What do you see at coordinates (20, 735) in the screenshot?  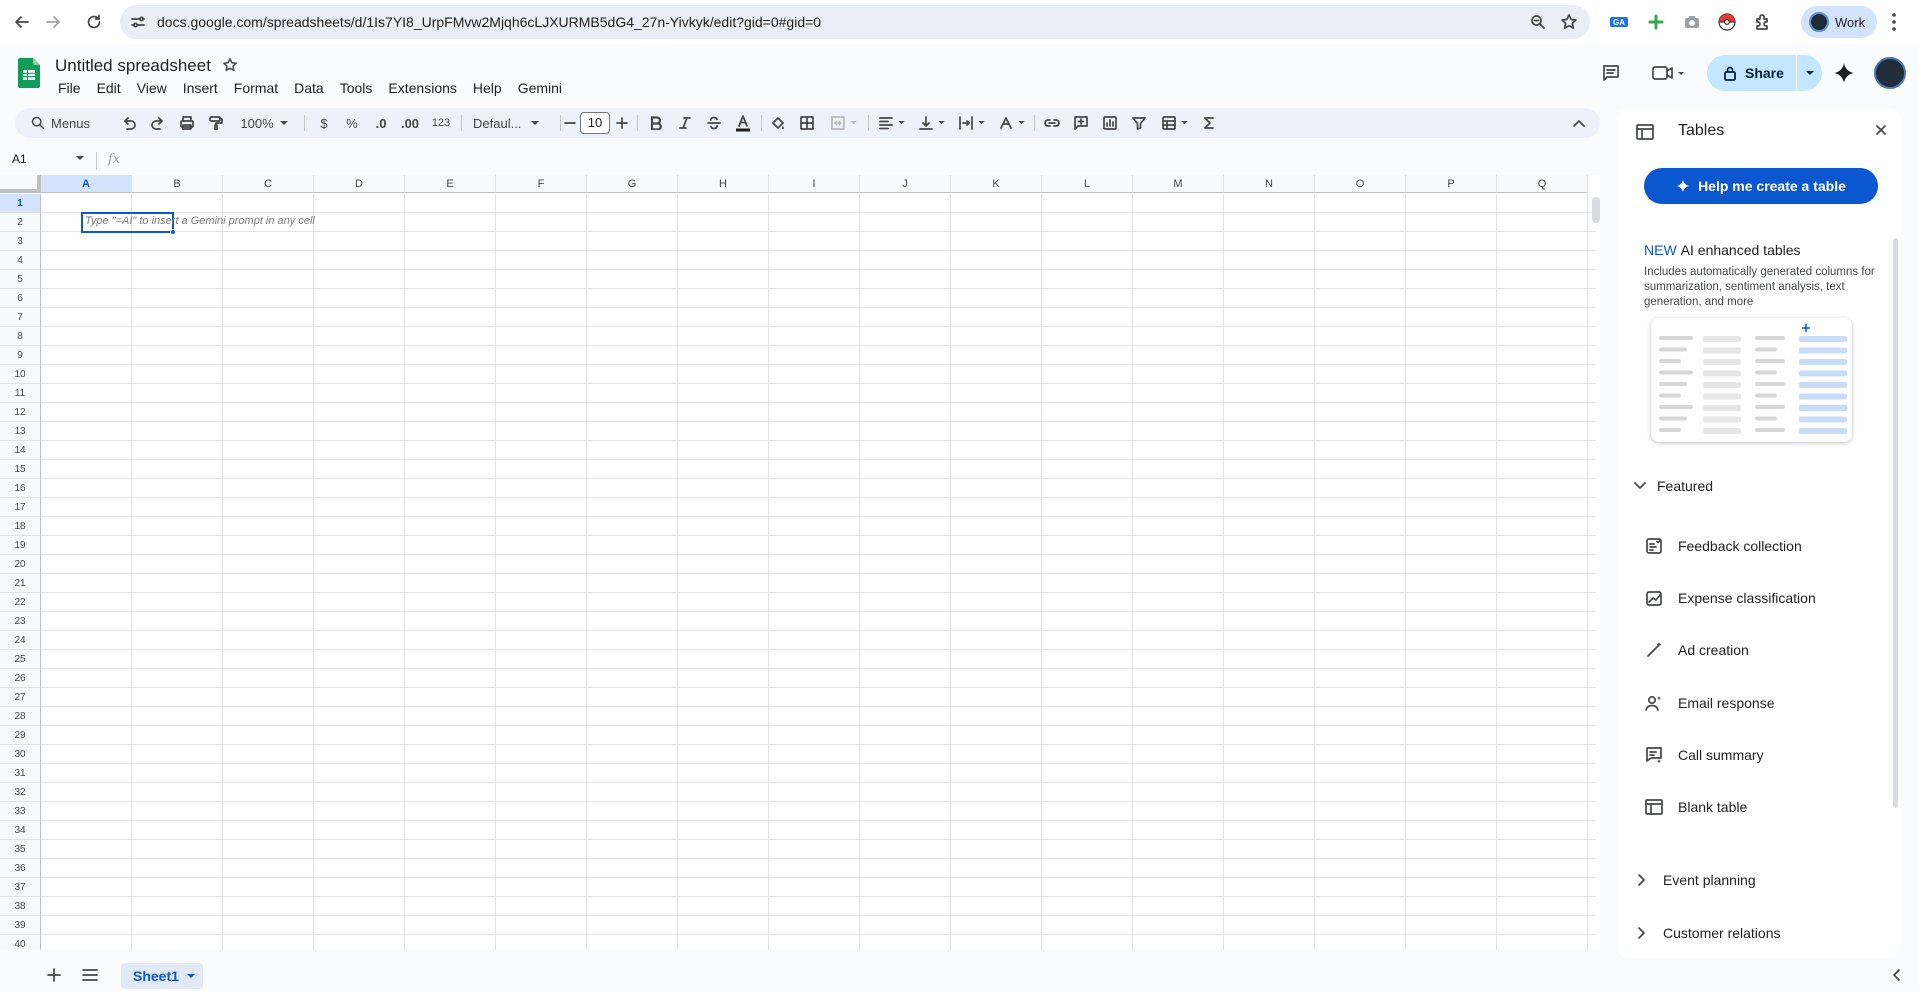 I see `row-header-29: 29` at bounding box center [20, 735].